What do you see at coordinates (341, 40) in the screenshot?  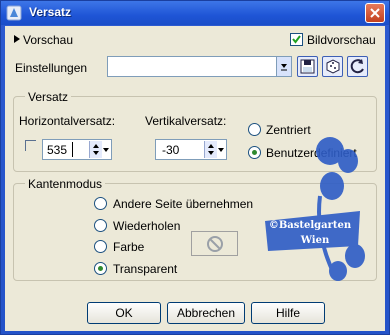 I see `image-preview-label: Bildvorschau` at bounding box center [341, 40].